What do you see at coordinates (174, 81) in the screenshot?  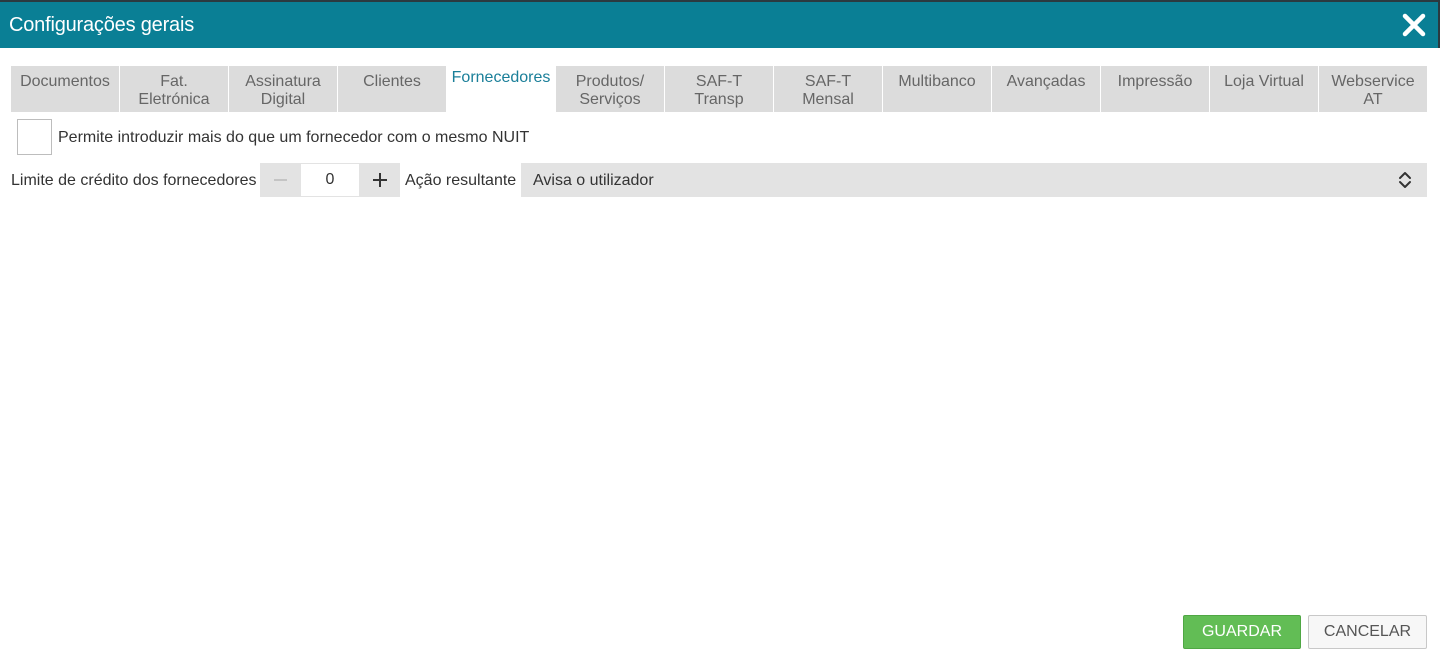 I see `tab-label: Fat.` at bounding box center [174, 81].